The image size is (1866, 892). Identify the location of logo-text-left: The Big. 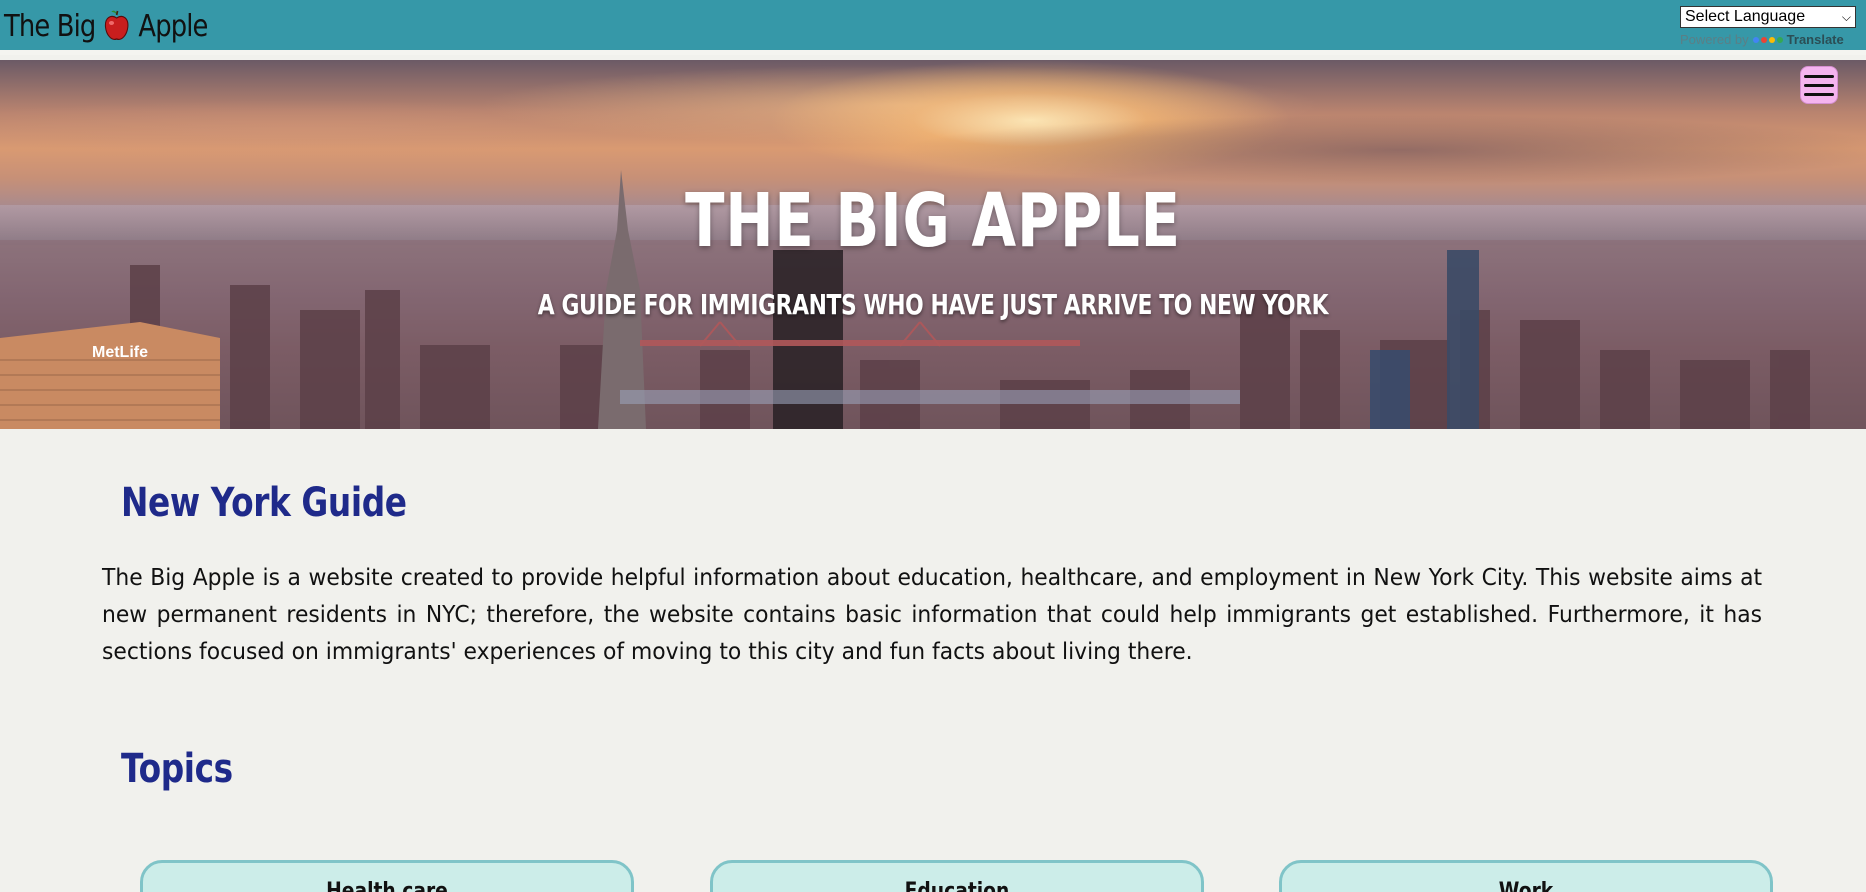
(50, 26).